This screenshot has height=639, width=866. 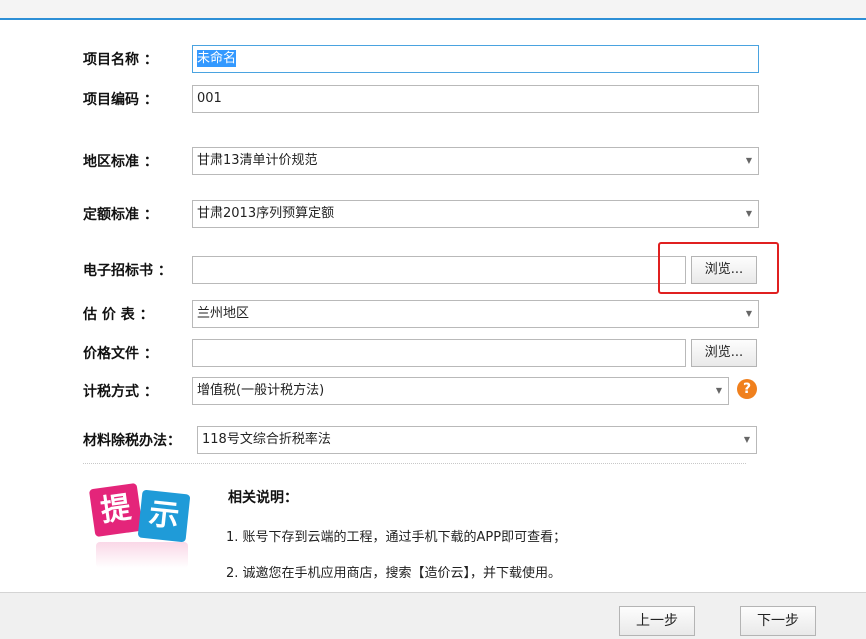 I want to click on tip-logo: 提 示, so click(x=140, y=528).